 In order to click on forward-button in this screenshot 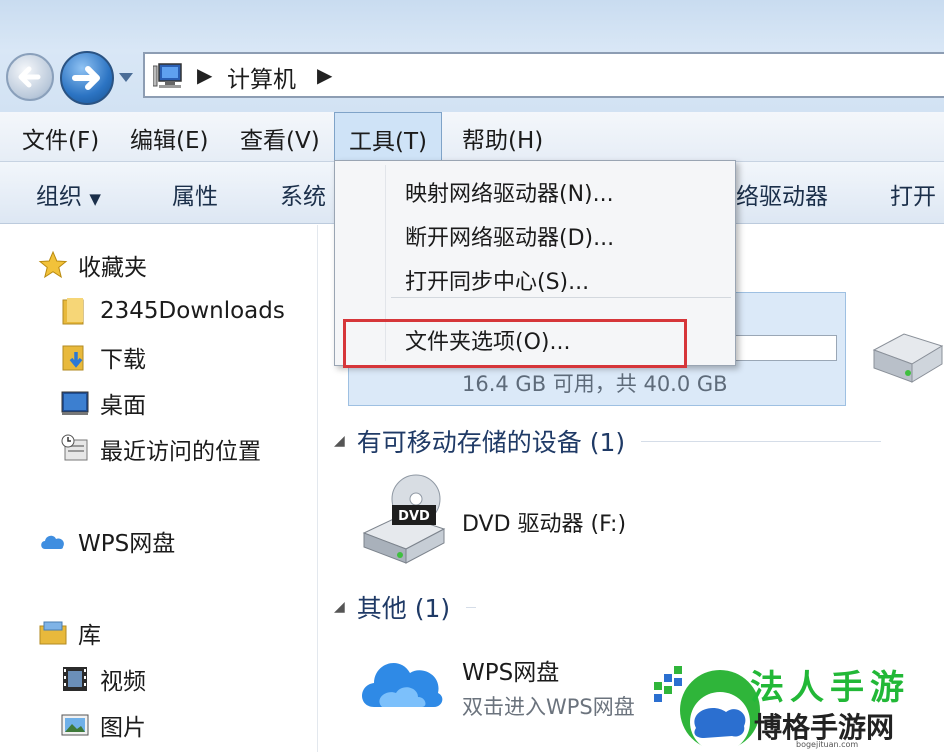, I will do `click(87, 78)`.